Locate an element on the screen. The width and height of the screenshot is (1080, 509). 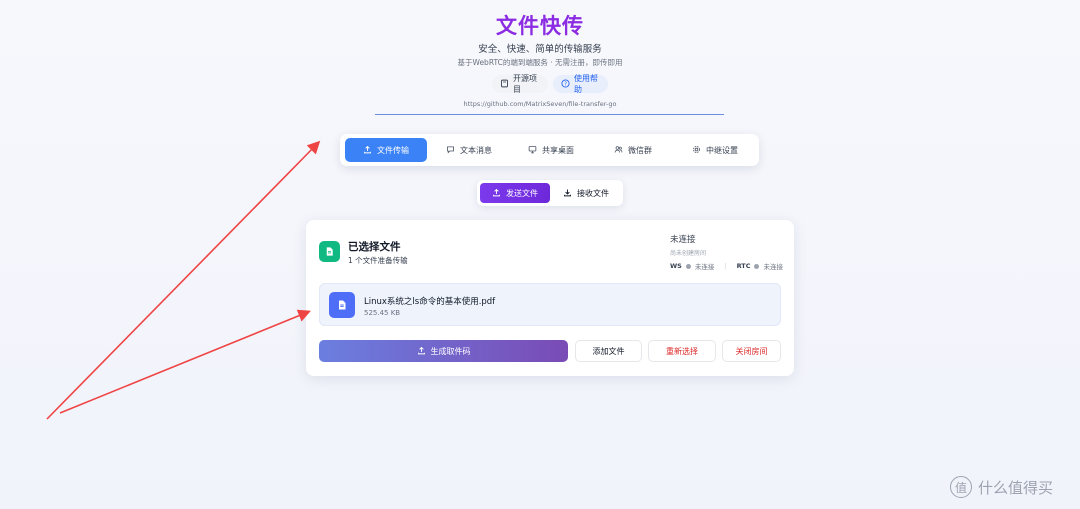
close-room-button: 关闭房间 is located at coordinates (751, 351).